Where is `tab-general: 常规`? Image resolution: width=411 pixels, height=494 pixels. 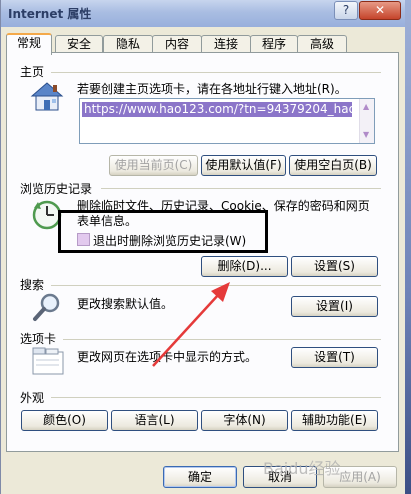
tab-general: 常规 is located at coordinates (29, 44).